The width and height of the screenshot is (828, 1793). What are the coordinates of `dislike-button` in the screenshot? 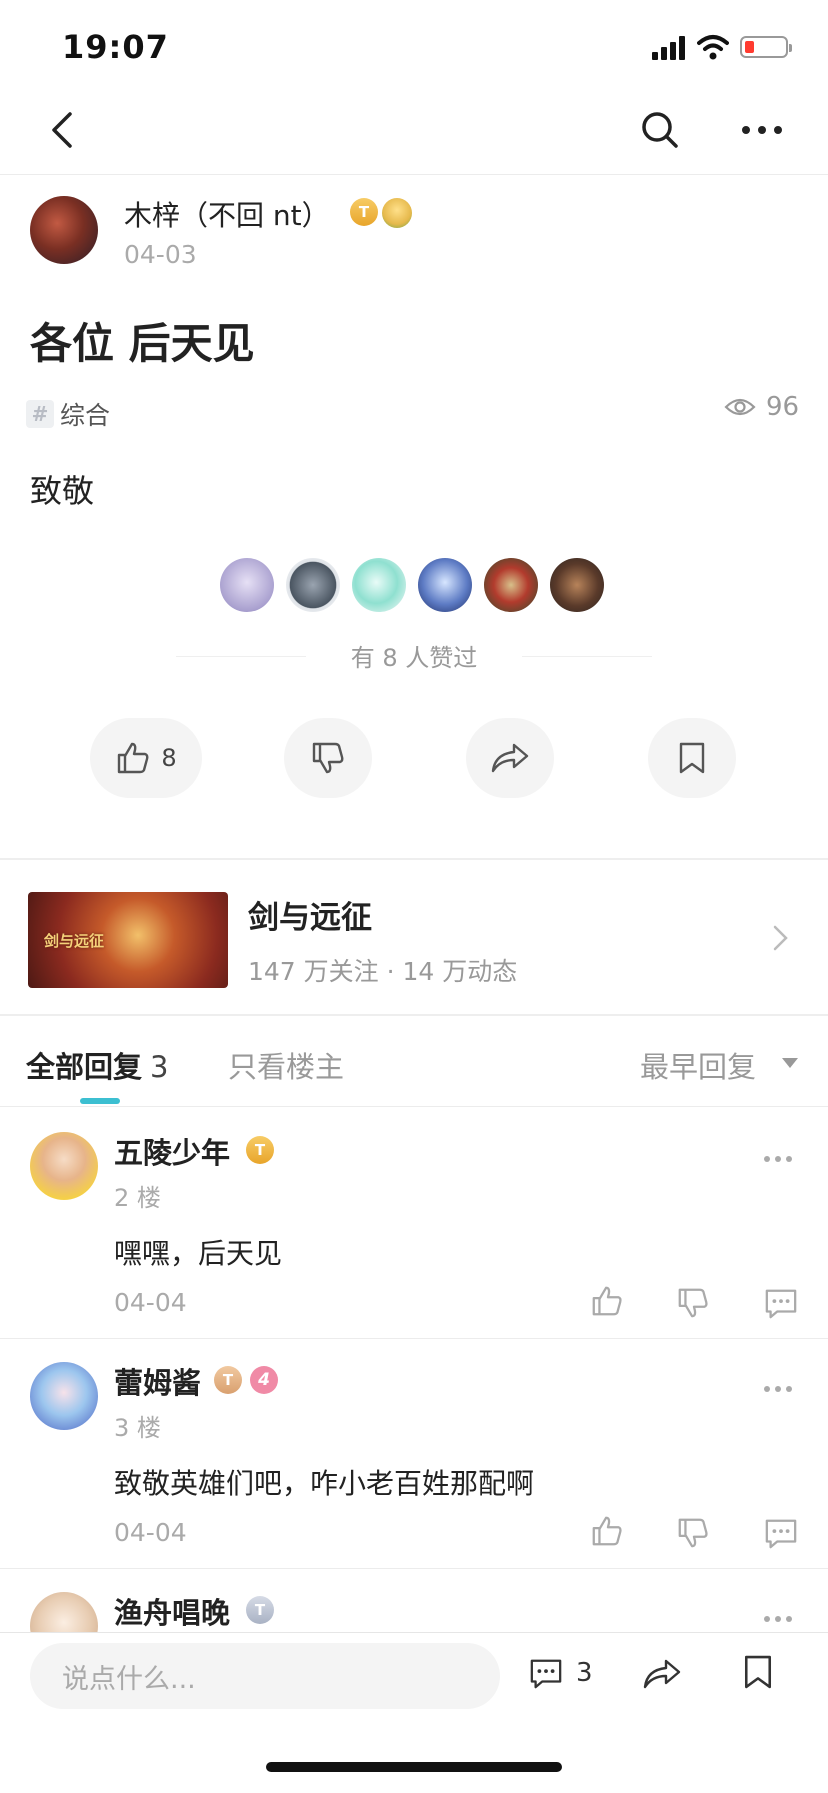 It's located at (328, 758).